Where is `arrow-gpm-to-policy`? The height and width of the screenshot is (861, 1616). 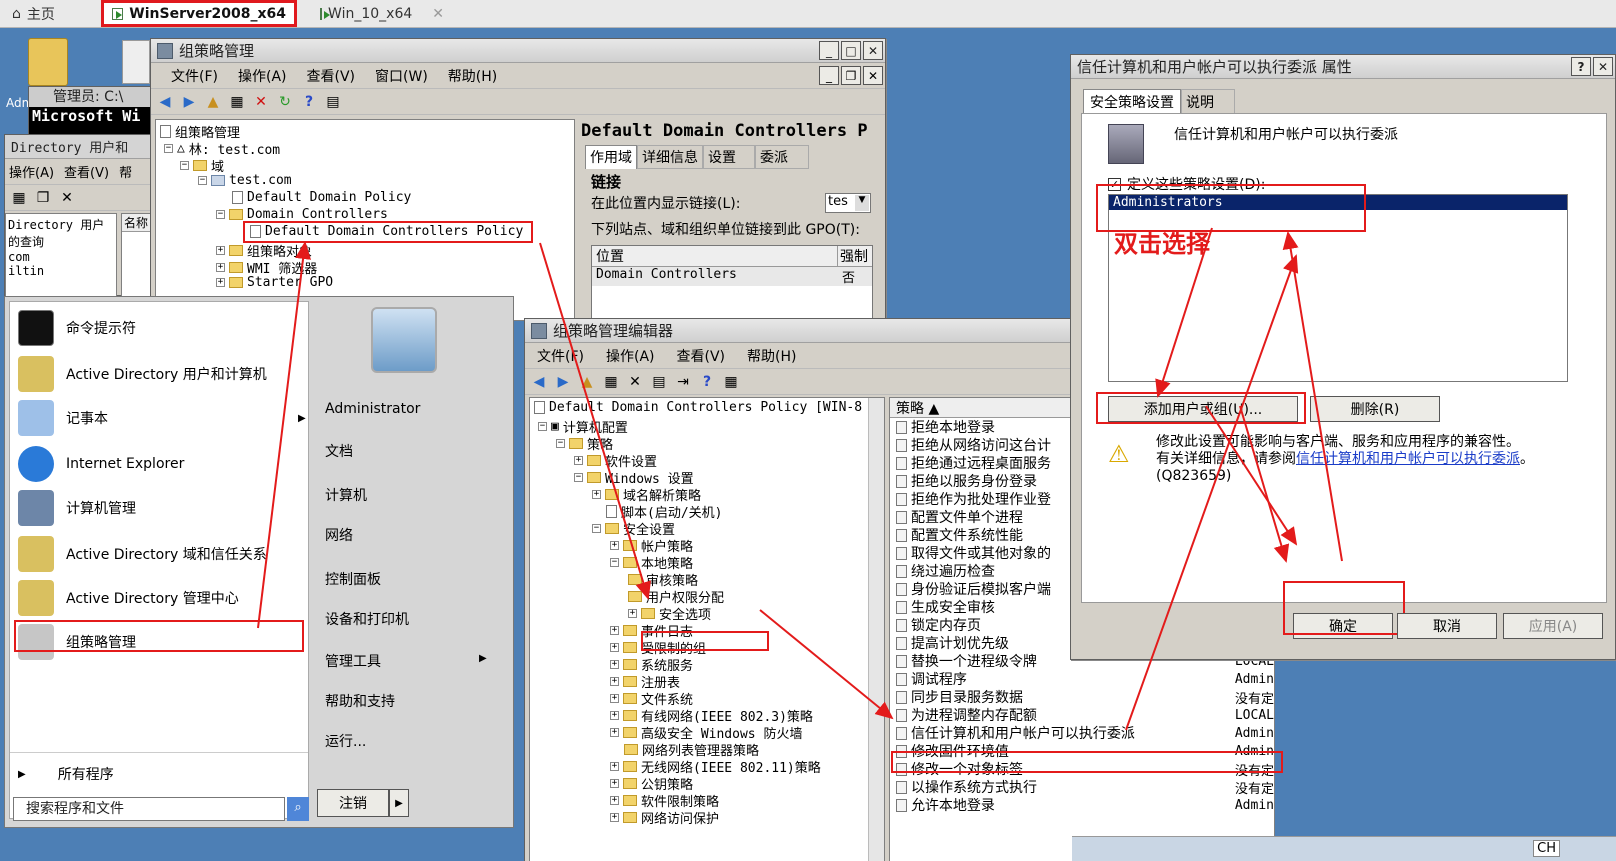 arrow-gpm-to-policy is located at coordinates (284, 435).